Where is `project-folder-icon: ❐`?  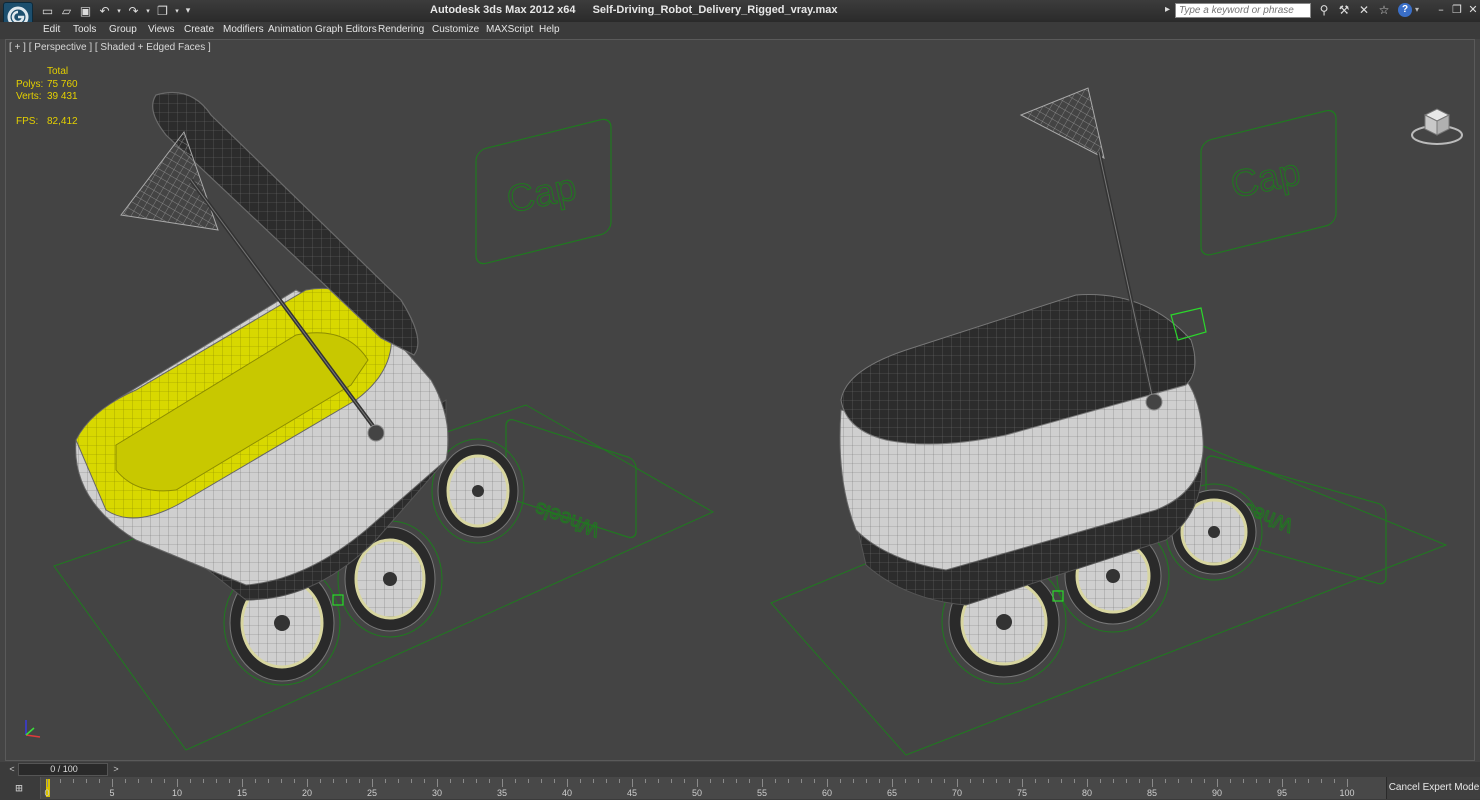 project-folder-icon: ❐ is located at coordinates (162, 11).